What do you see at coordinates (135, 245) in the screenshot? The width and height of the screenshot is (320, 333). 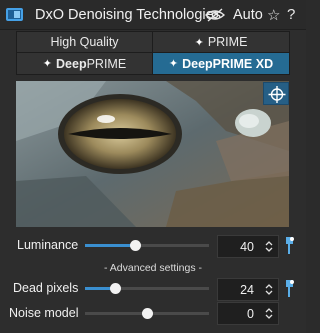 I see `luminance-thumb` at bounding box center [135, 245].